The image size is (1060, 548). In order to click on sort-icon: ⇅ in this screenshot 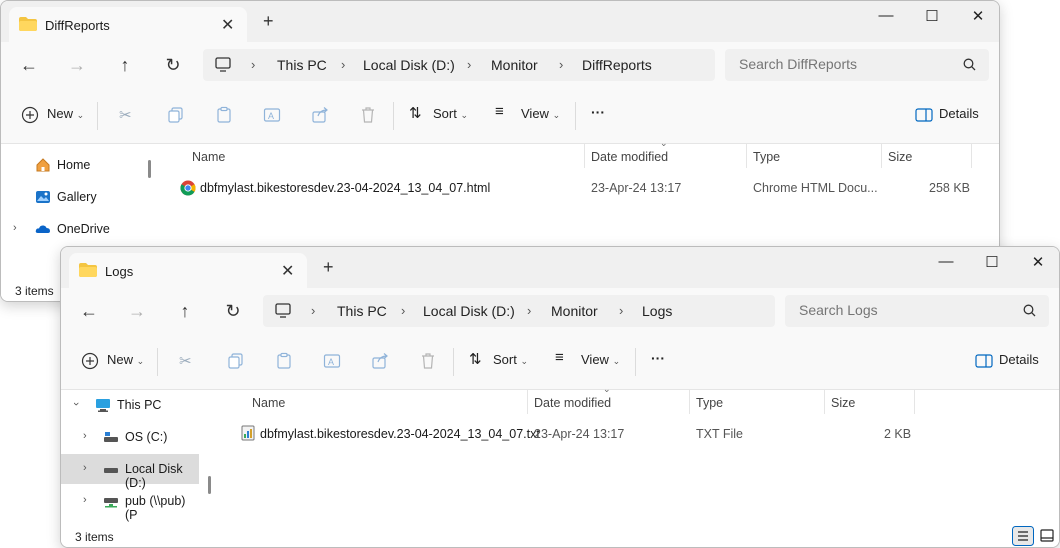, I will do `click(475, 359)`.